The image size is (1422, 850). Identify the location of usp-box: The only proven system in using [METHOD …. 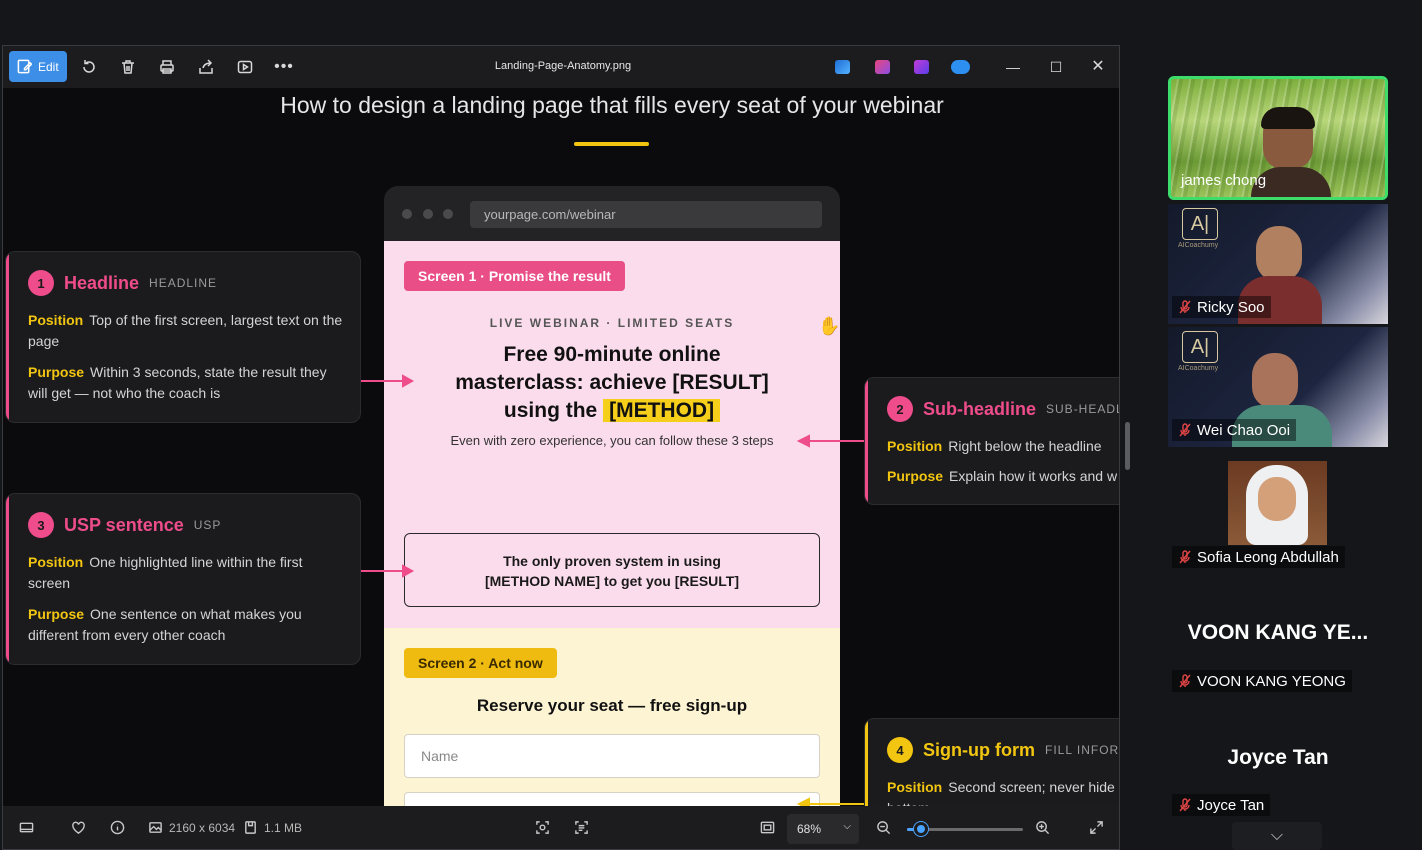
(612, 570).